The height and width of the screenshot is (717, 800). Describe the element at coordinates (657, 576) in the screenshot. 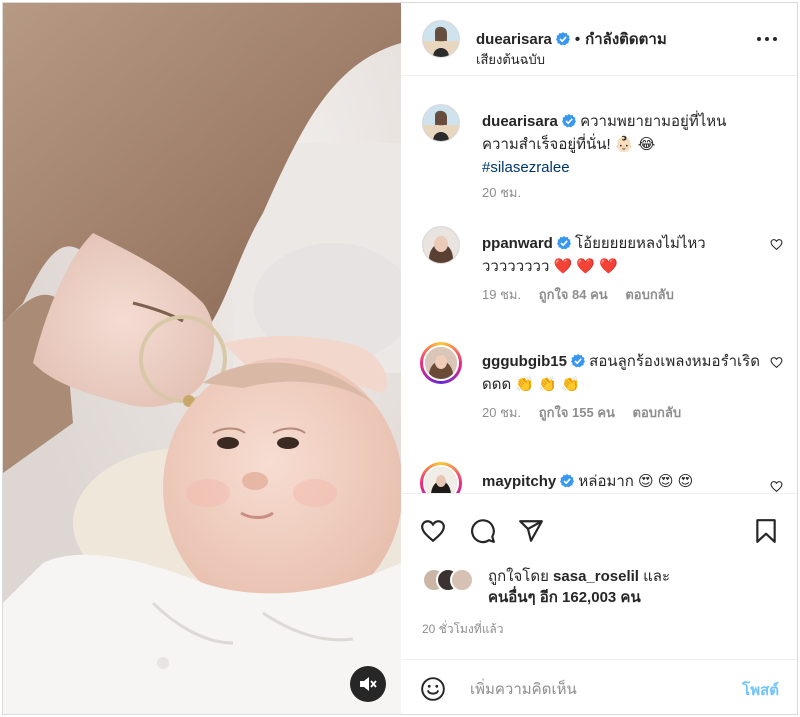

I see `liked-by-and: และ` at that location.